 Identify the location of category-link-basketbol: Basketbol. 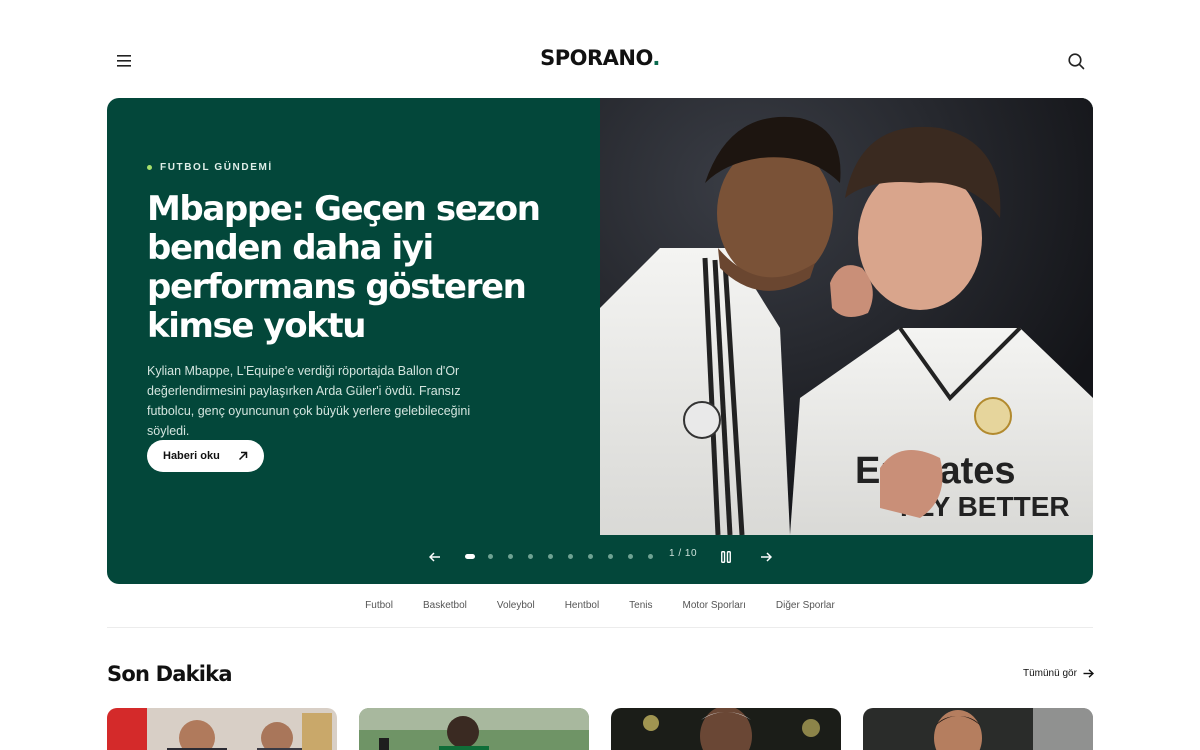
(445, 611).